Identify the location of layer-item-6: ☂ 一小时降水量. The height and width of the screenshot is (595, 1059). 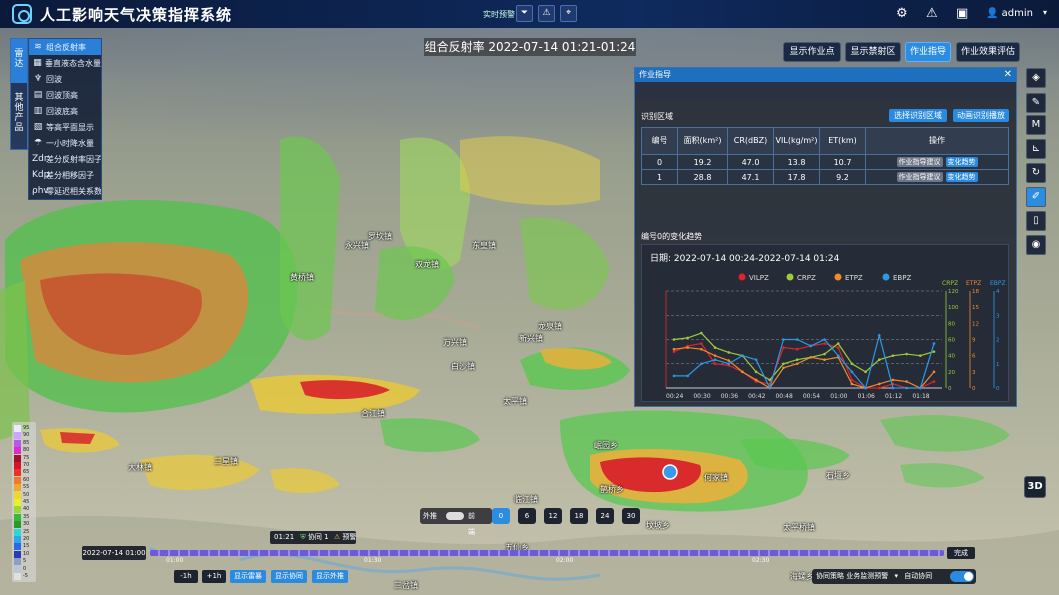
(65, 143).